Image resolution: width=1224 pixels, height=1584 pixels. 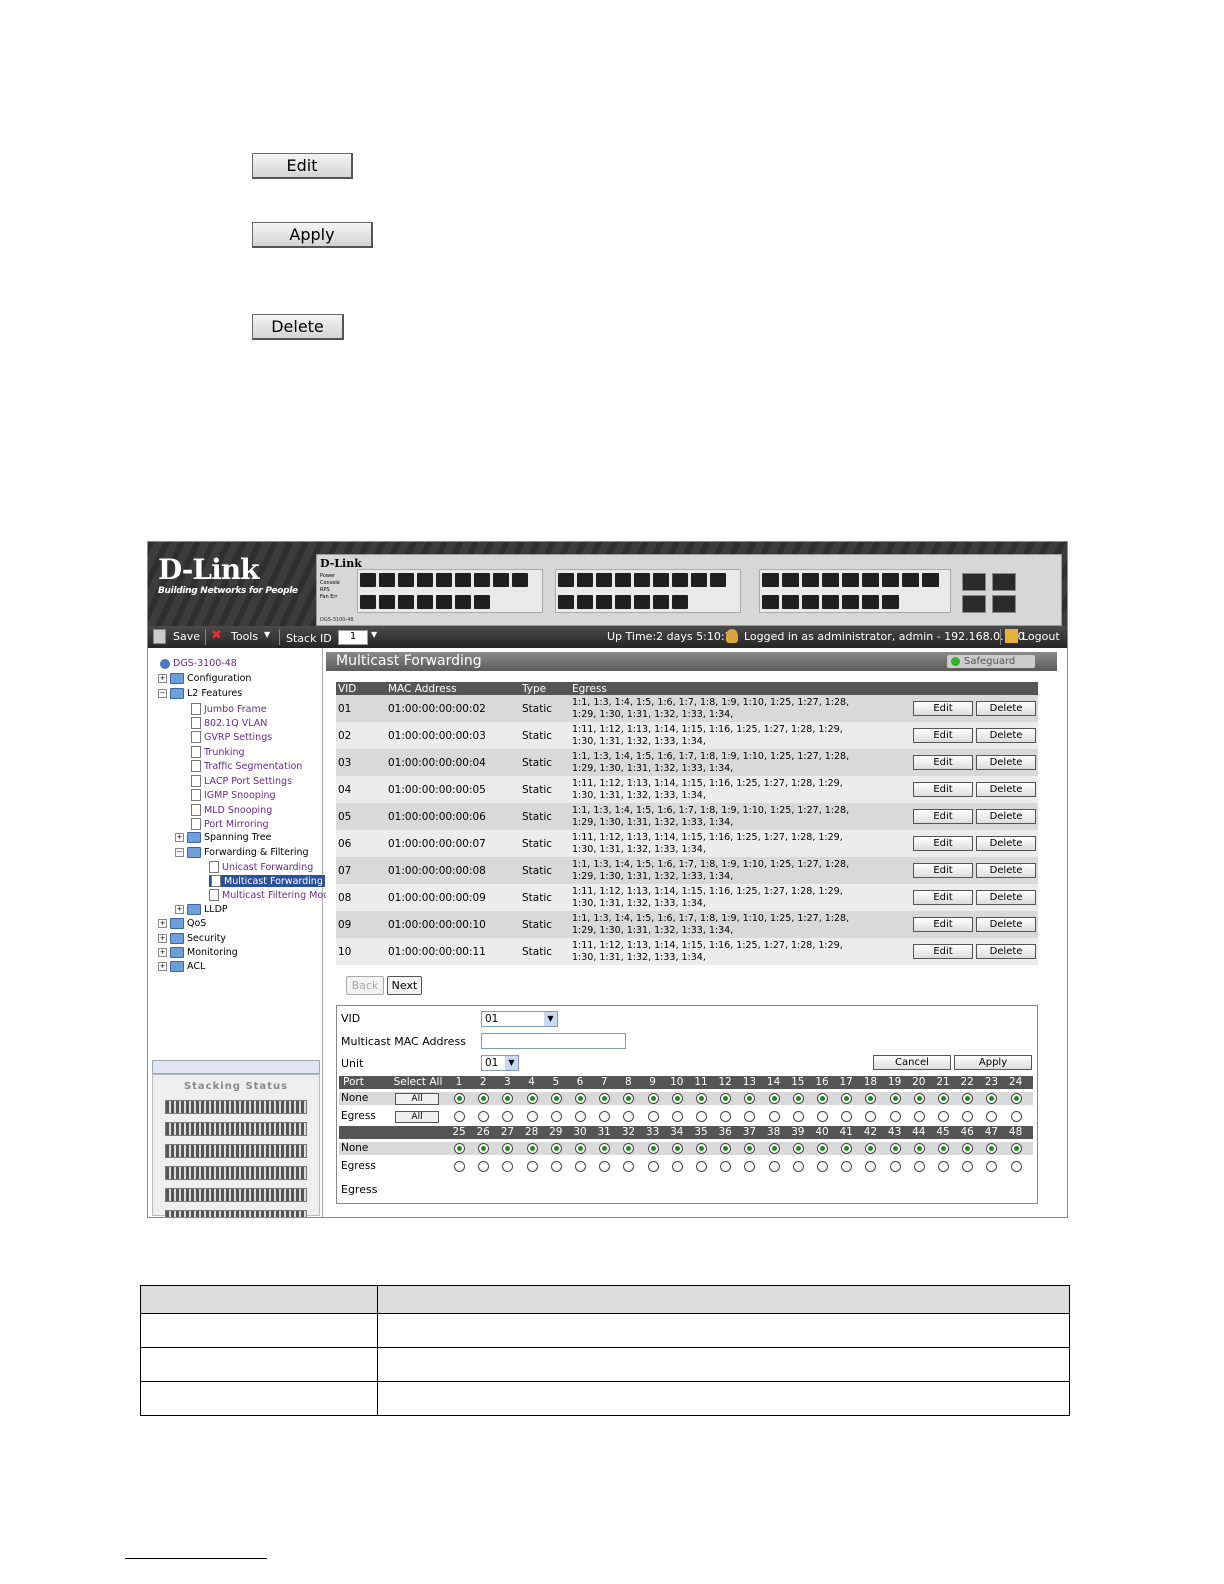 I want to click on unit-select: 01 ▼, so click(x=500, y=1063).